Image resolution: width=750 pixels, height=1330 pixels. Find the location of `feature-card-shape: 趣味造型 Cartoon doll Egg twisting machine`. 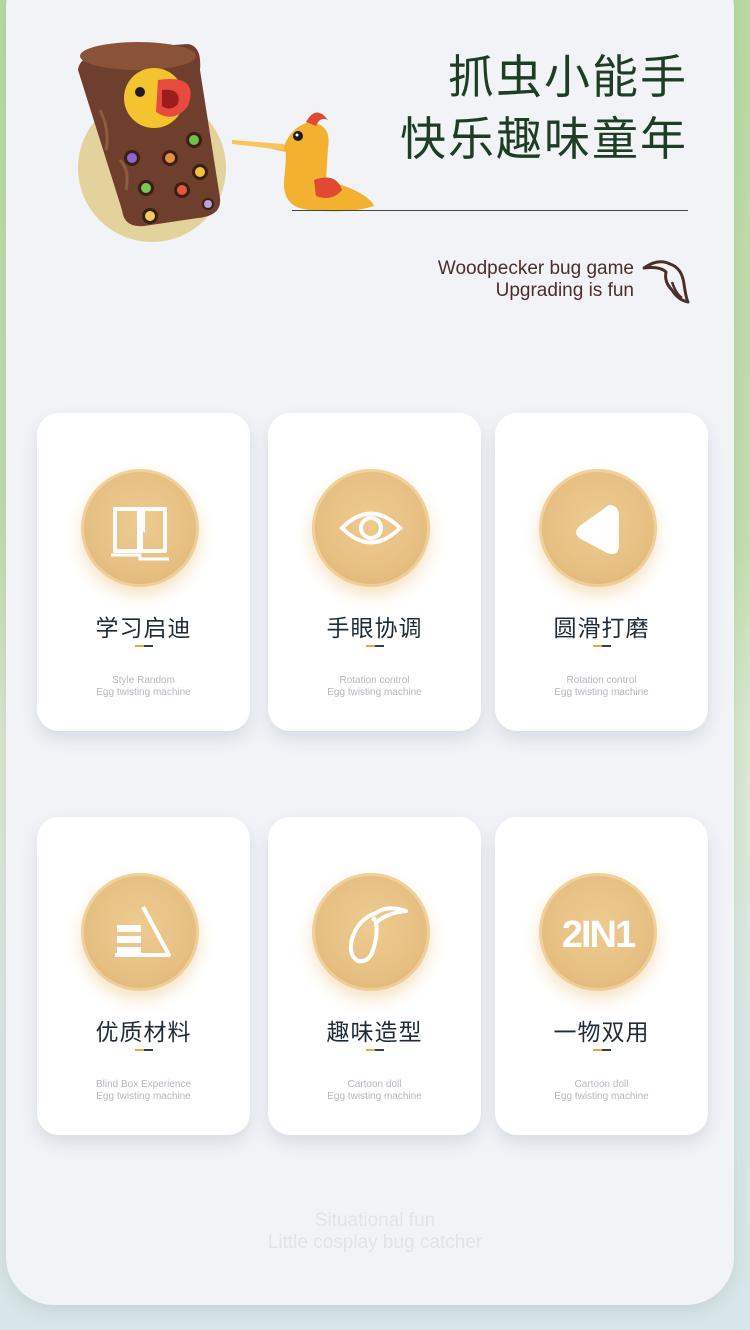

feature-card-shape: 趣味造型 Cartoon doll Egg twisting machine is located at coordinates (374, 976).